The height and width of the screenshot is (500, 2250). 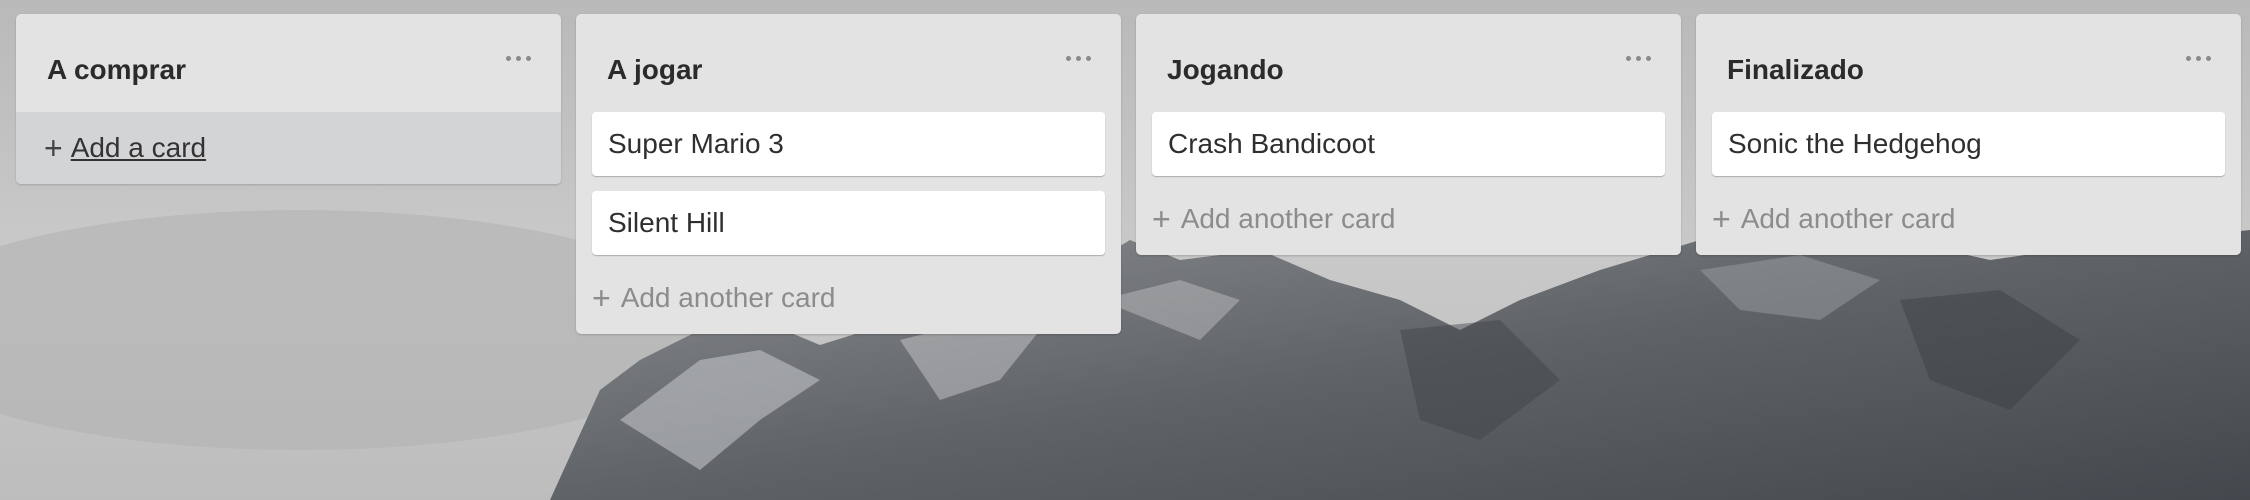 I want to click on card-list: Super Mario 3 Silent Hill, so click(x=848, y=176).